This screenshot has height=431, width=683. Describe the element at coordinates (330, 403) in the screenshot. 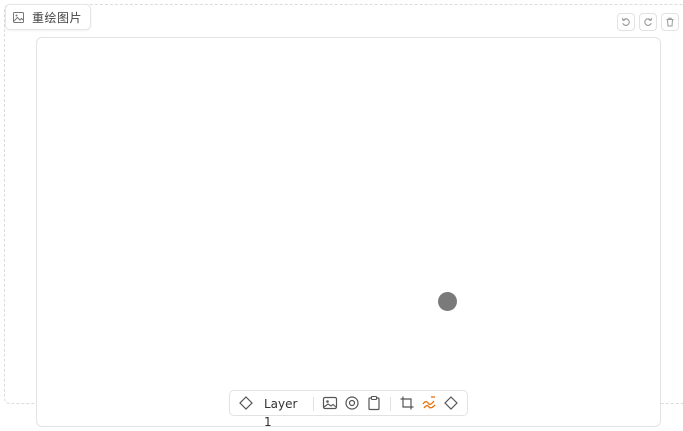

I see `image-upload-icon` at that location.